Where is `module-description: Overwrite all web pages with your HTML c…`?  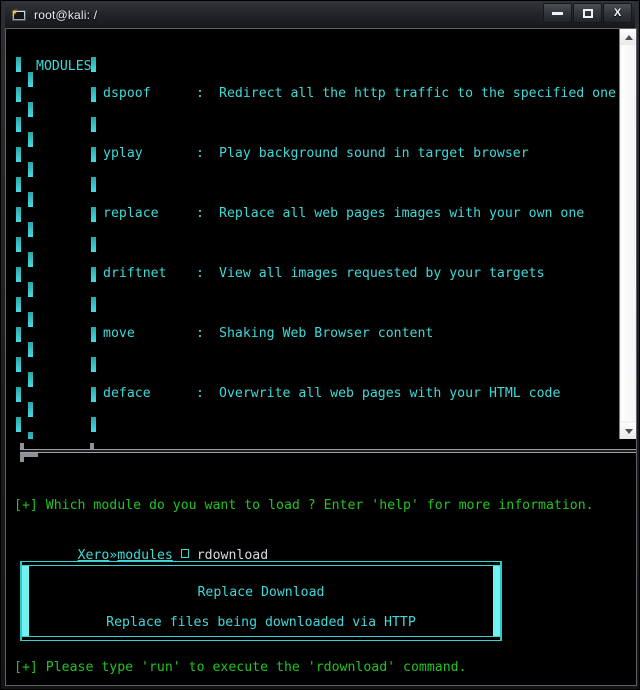 module-description: Overwrite all web pages with your HTML c… is located at coordinates (390, 393).